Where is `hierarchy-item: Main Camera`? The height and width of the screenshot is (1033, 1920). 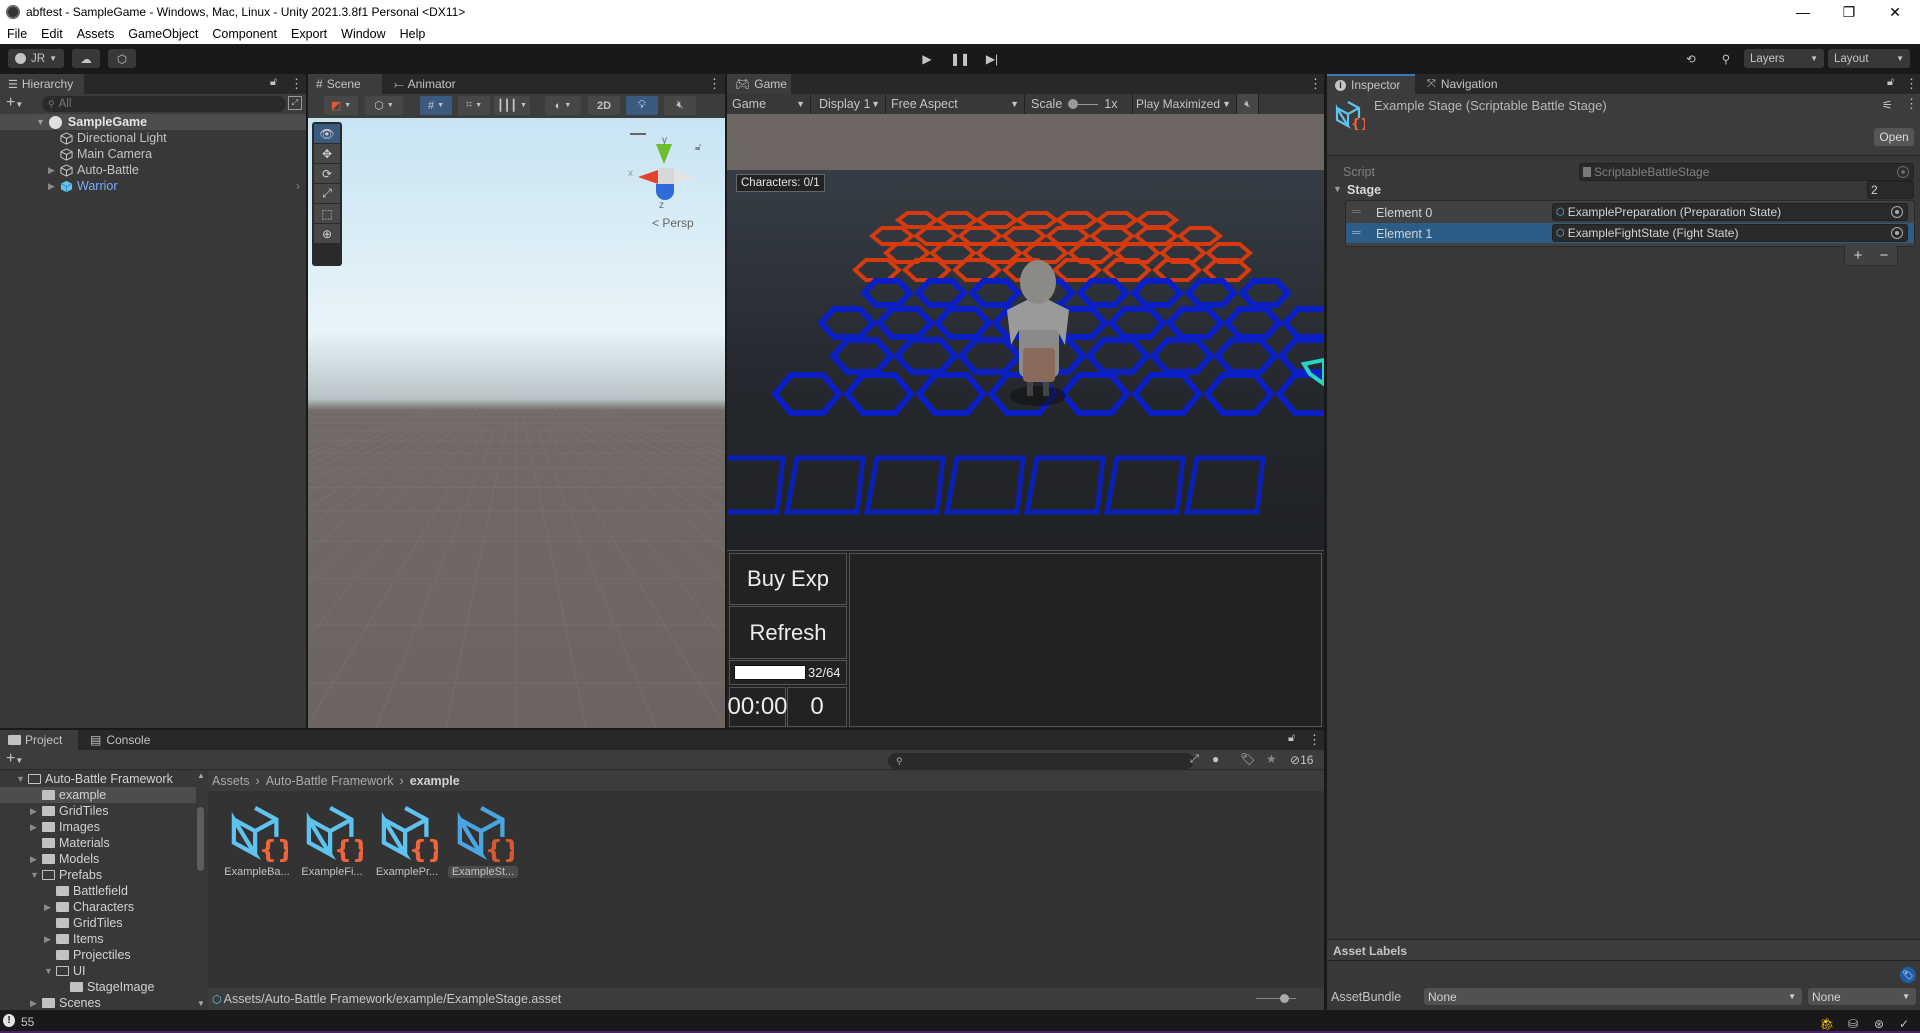 hierarchy-item: Main Camera is located at coordinates (153, 154).